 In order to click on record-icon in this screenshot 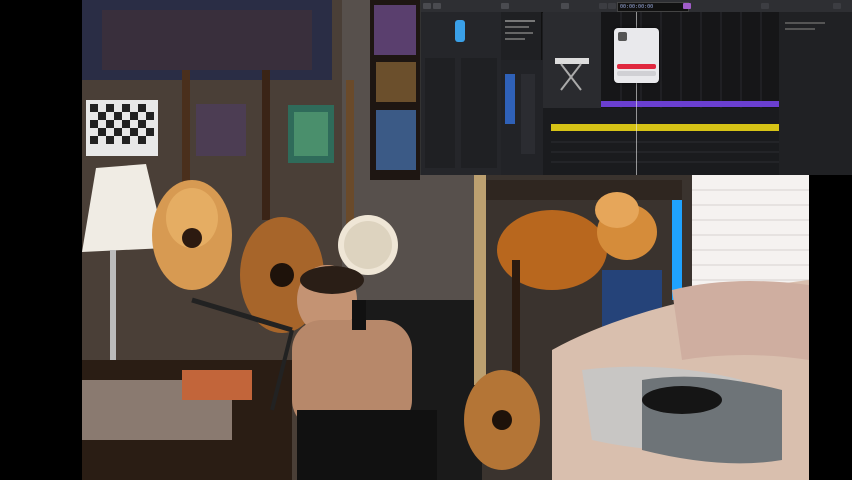, I will do `click(687, 6)`.